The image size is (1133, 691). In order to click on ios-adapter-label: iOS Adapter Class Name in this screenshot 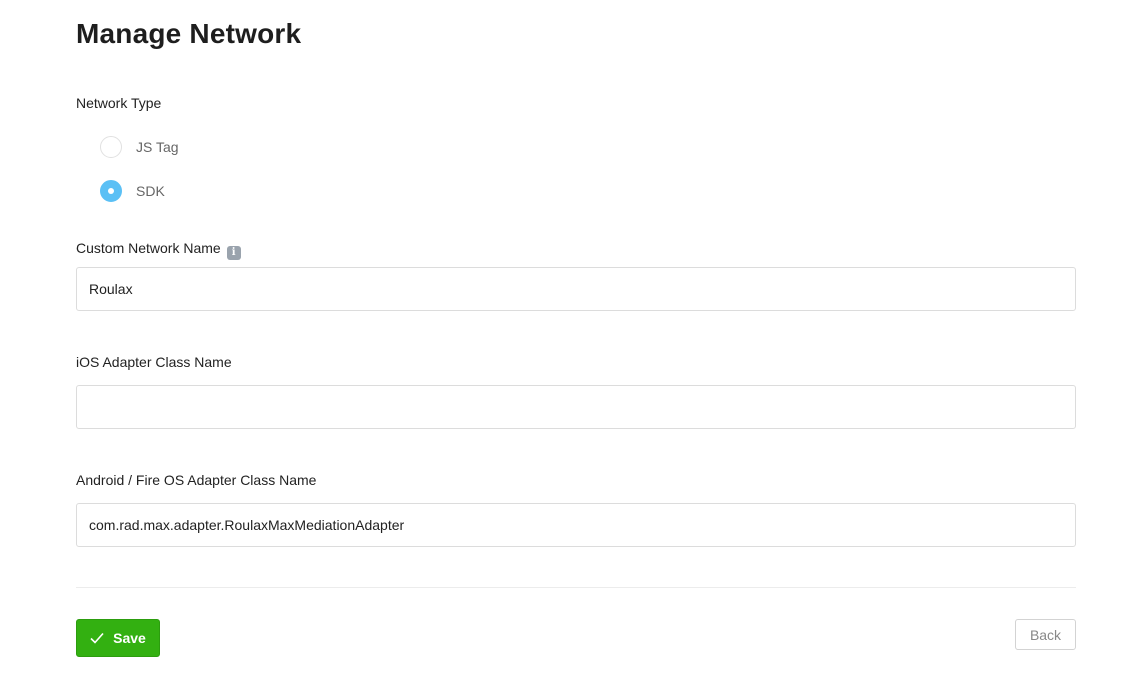, I will do `click(154, 362)`.